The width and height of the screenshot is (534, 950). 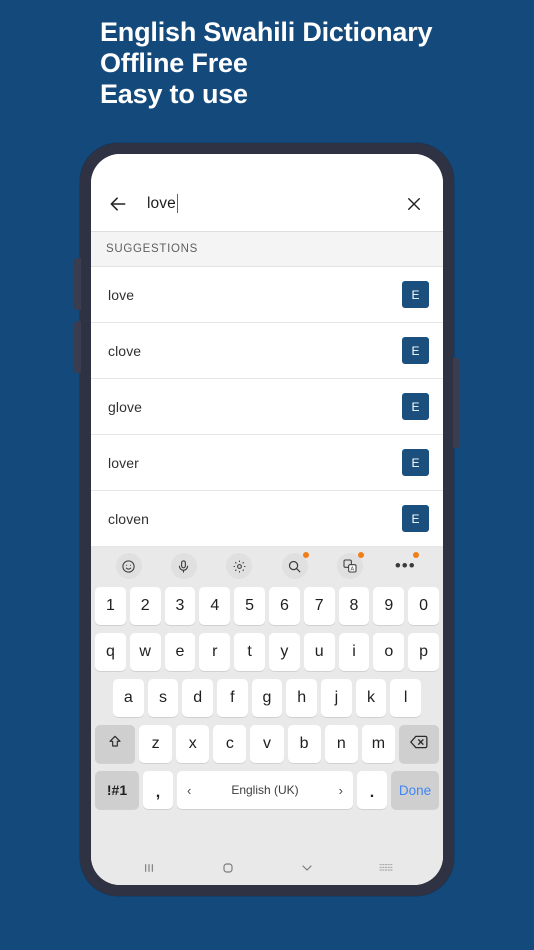 What do you see at coordinates (354, 652) in the screenshot?
I see `key-i: i` at bounding box center [354, 652].